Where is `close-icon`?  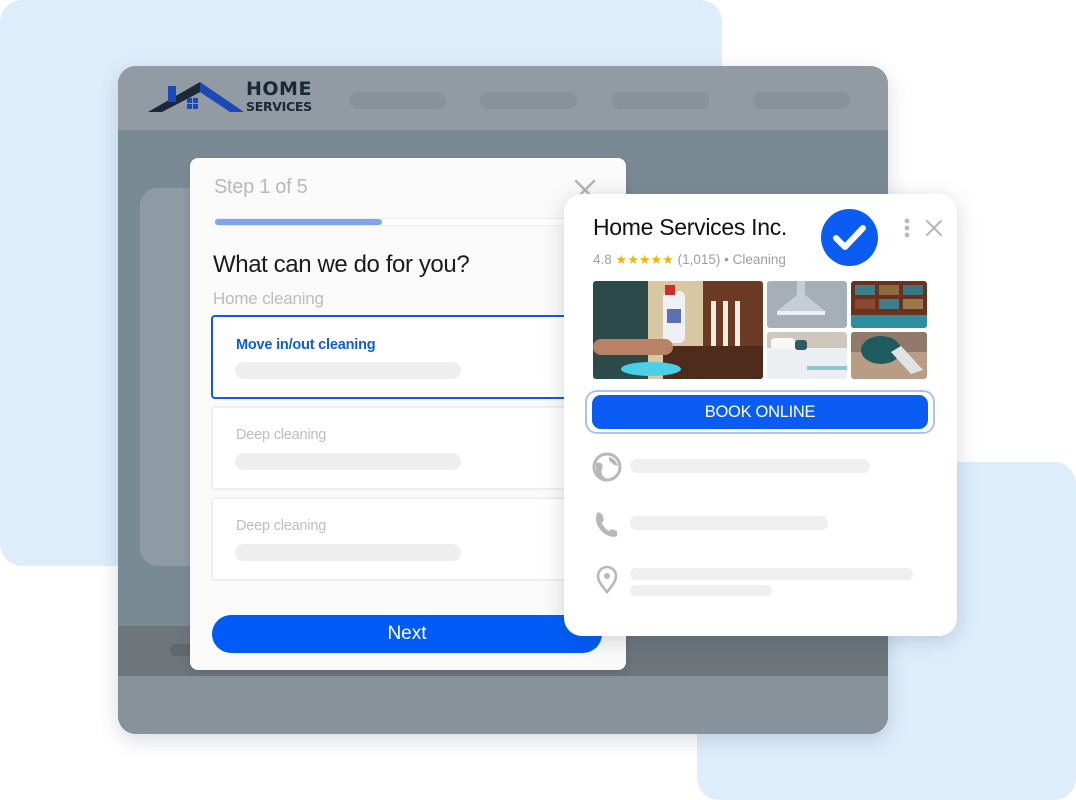 close-icon is located at coordinates (934, 228).